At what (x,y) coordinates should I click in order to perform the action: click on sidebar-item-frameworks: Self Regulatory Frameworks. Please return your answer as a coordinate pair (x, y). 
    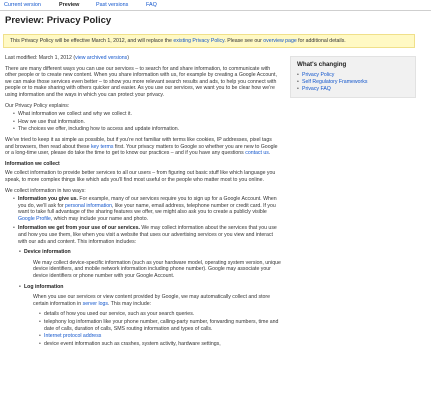
    Looking at the image, I should click on (353, 82).